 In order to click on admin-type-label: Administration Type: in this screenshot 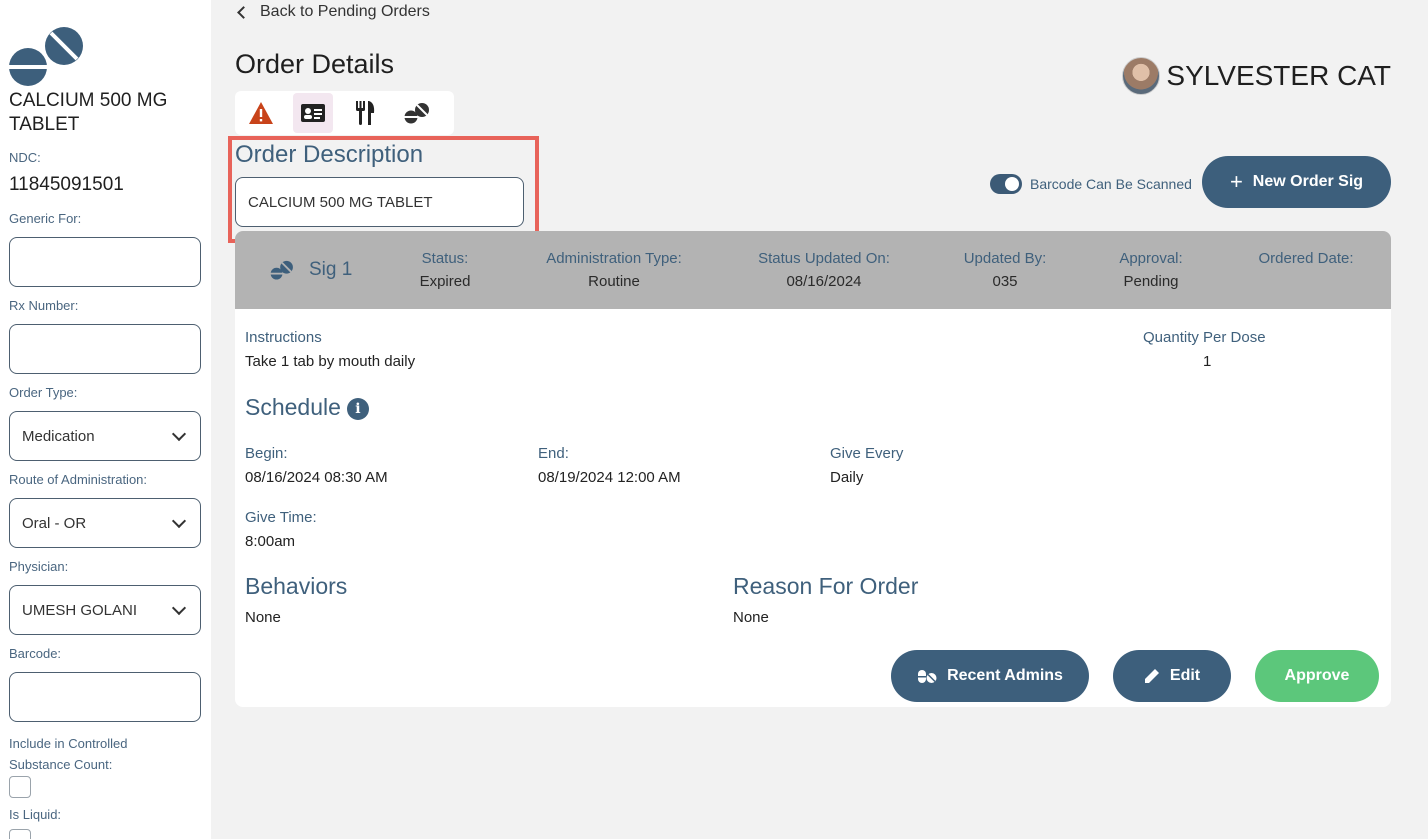, I will do `click(614, 258)`.